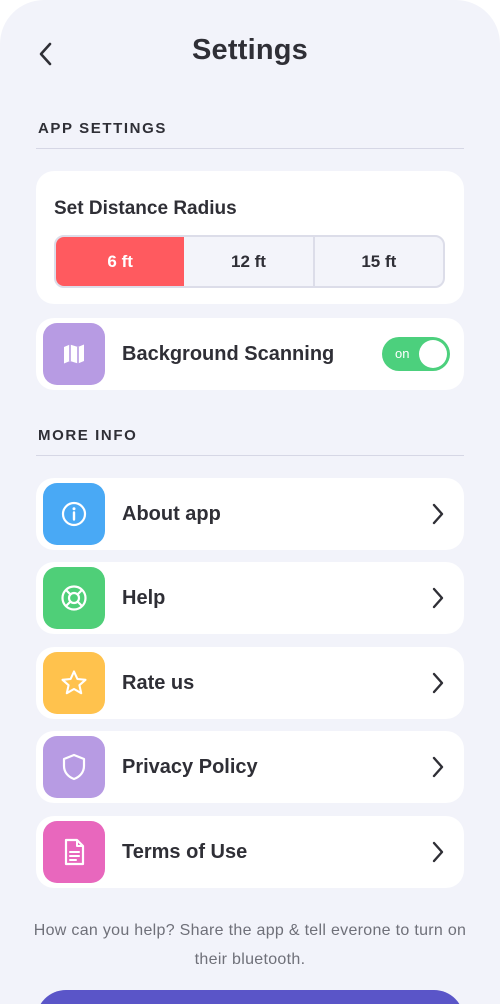  I want to click on menu-item-label: Help, so click(144, 598).